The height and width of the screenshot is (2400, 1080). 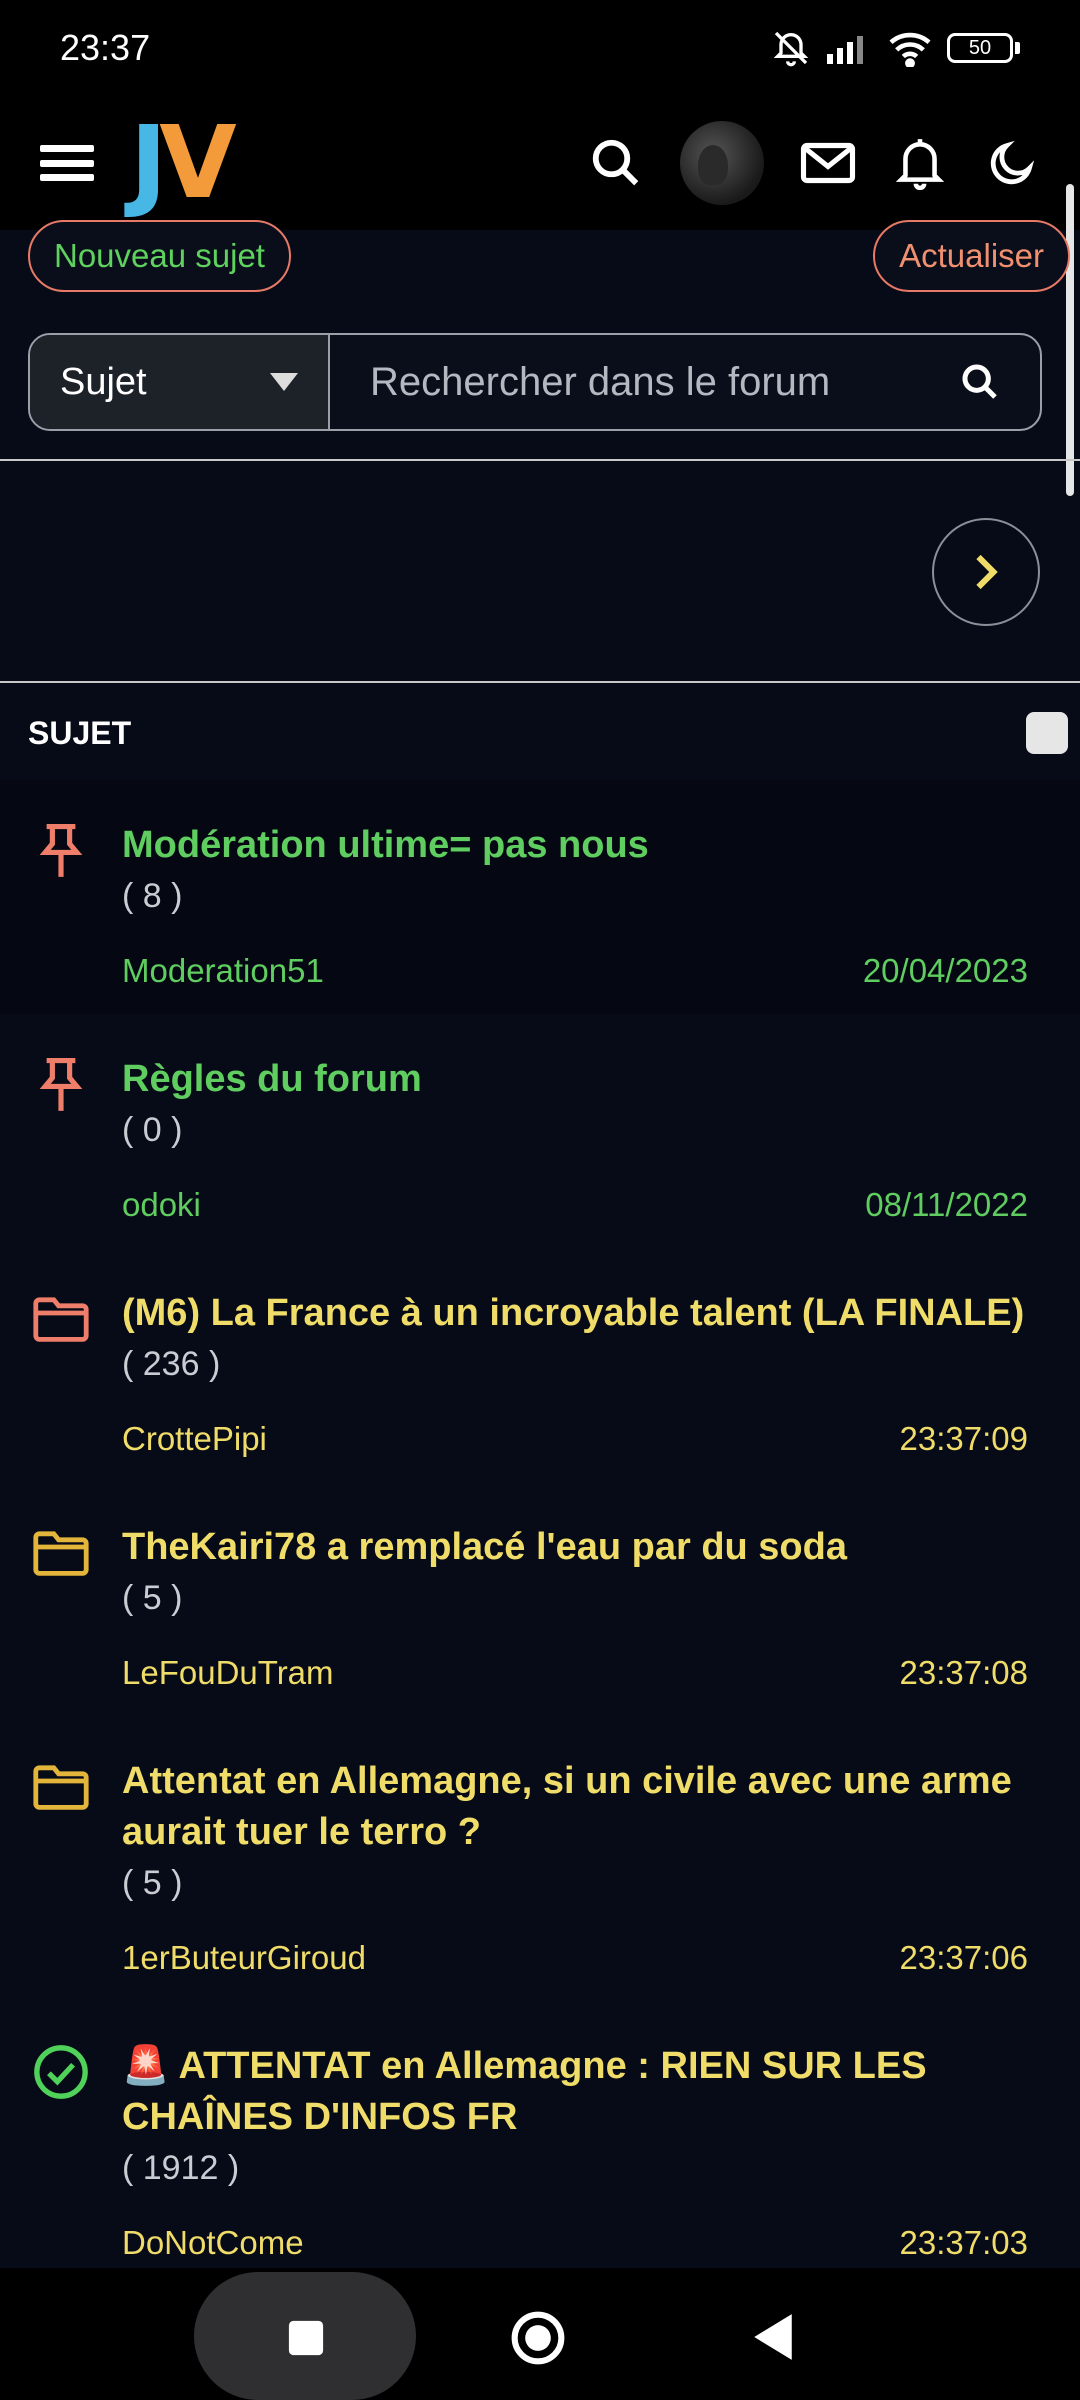 I want to click on wifi-icon, so click(x=910, y=49).